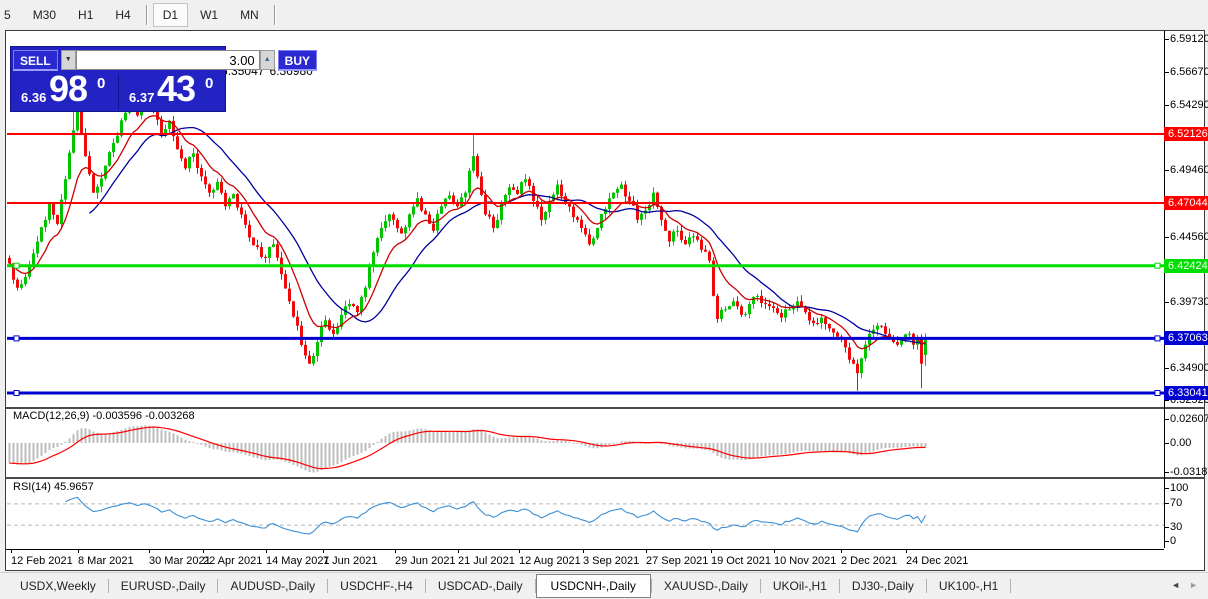 The image size is (1208, 599). Describe the element at coordinates (68, 60) in the screenshot. I see `volume-decrease-icon: ▼` at that location.